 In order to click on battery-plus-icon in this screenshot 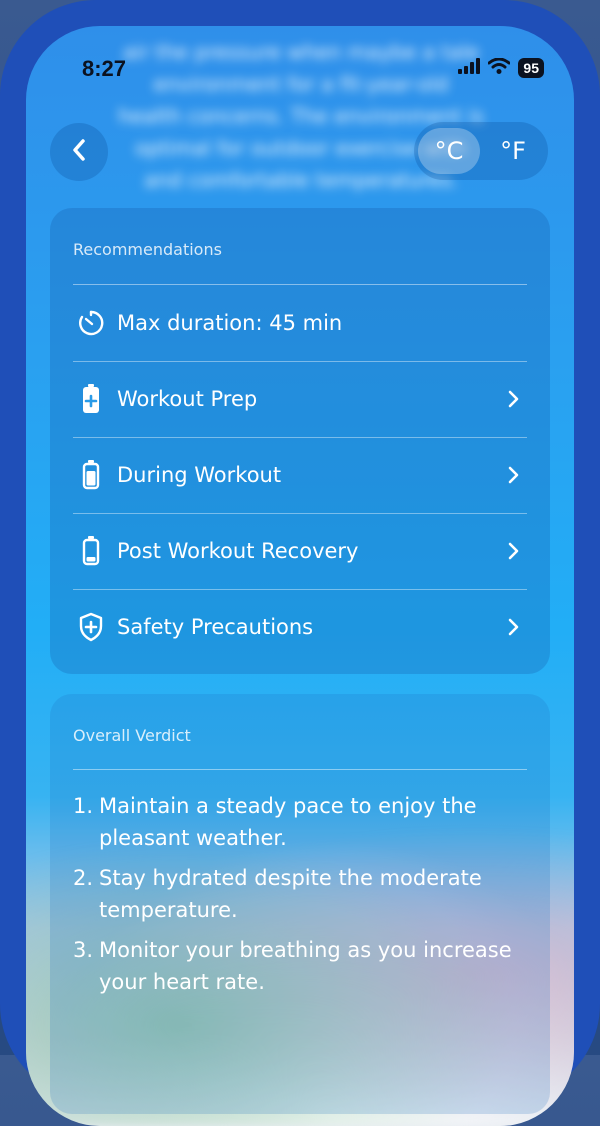, I will do `click(91, 398)`.